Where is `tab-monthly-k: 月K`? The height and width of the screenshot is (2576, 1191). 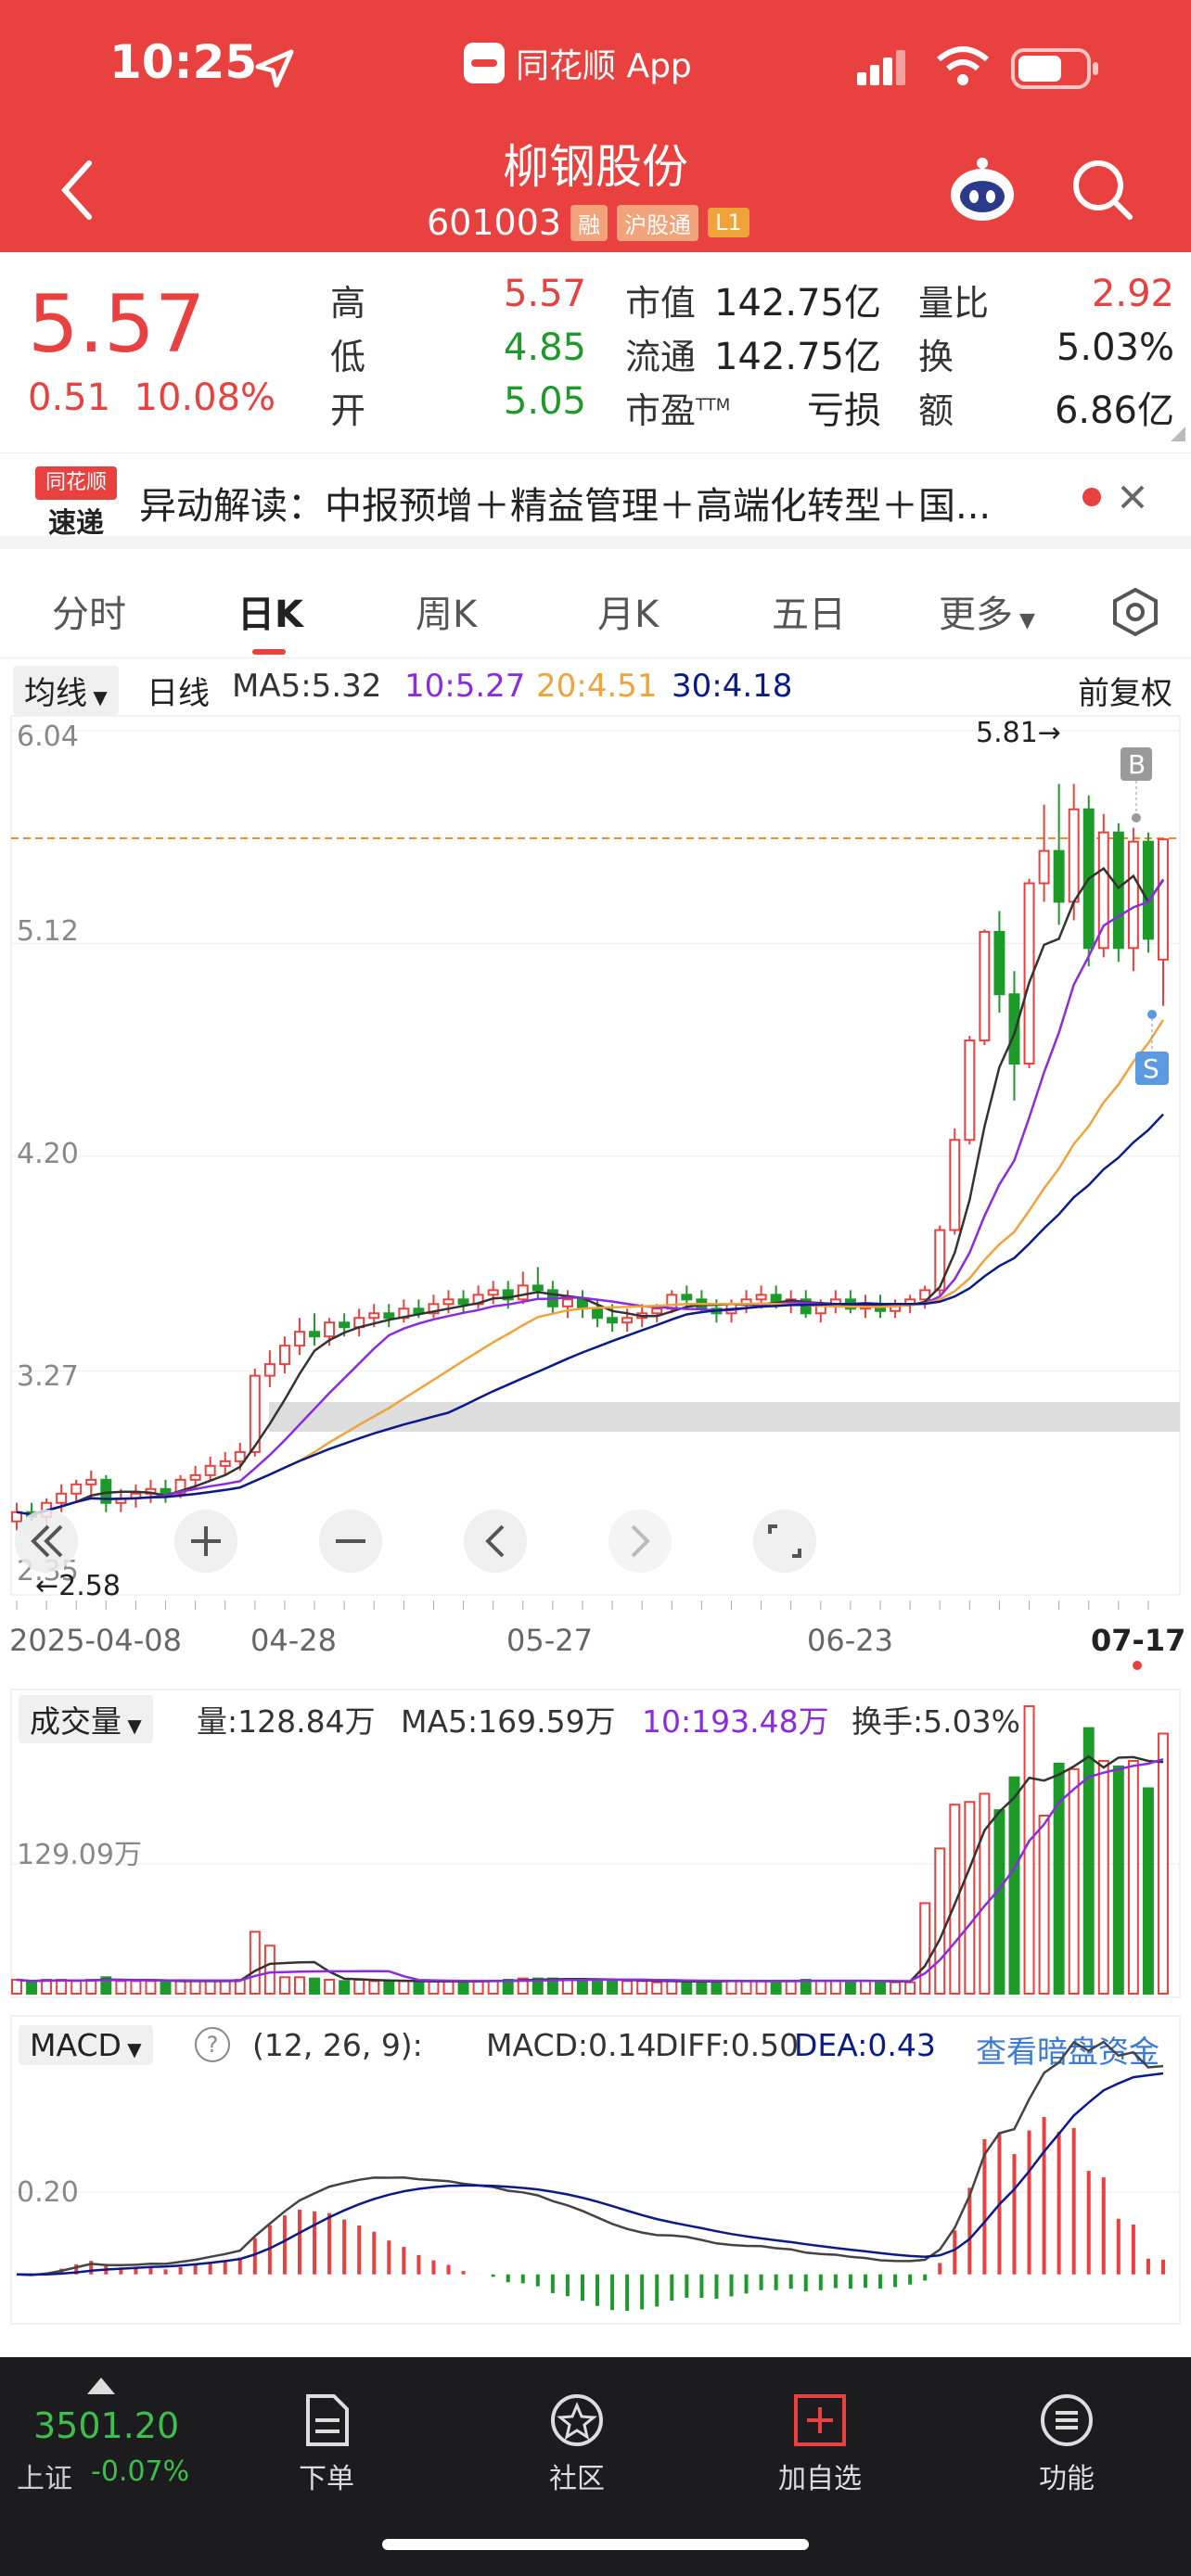 tab-monthly-k: 月K is located at coordinates (628, 611).